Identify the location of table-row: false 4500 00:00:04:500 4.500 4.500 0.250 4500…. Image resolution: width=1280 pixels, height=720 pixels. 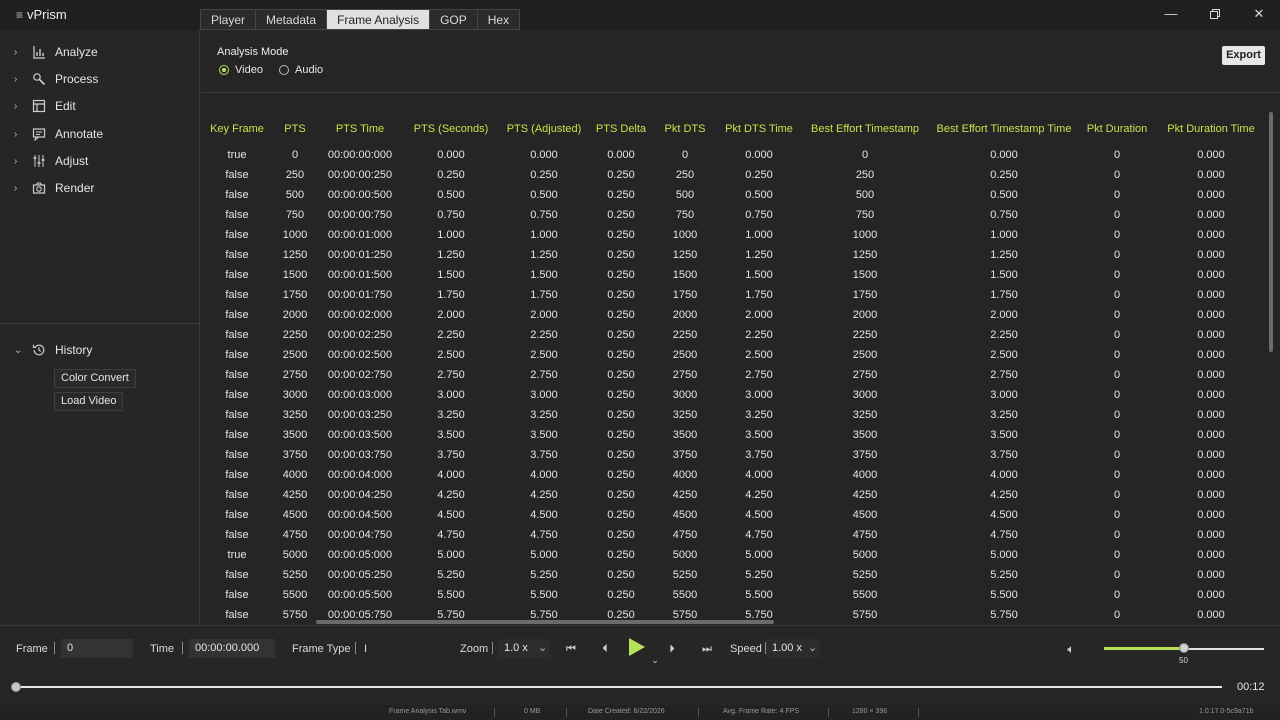
(734, 515).